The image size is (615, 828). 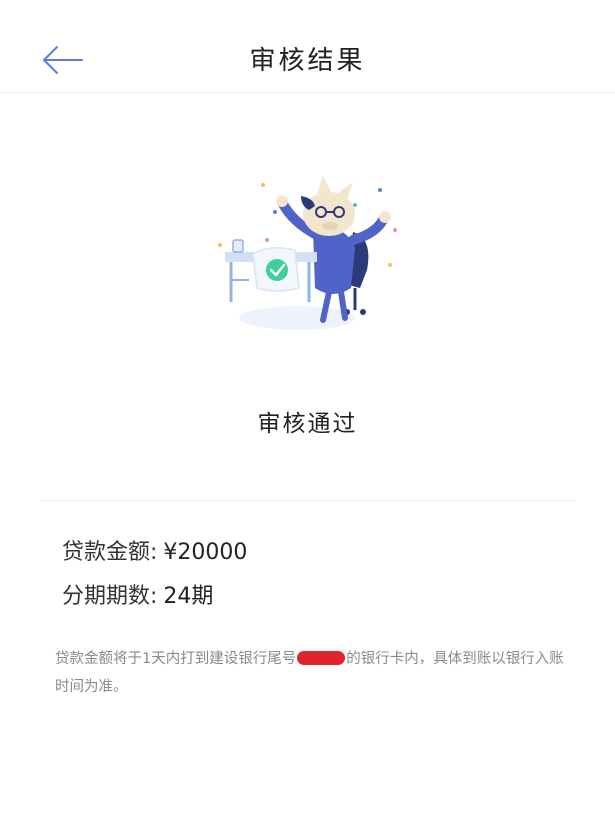 What do you see at coordinates (310, 673) in the screenshot?
I see `disbursement-note: 贷款金额将于1天内打到建设银行尾号 的银行卡内，具体到账以银行入账时间为准。` at bounding box center [310, 673].